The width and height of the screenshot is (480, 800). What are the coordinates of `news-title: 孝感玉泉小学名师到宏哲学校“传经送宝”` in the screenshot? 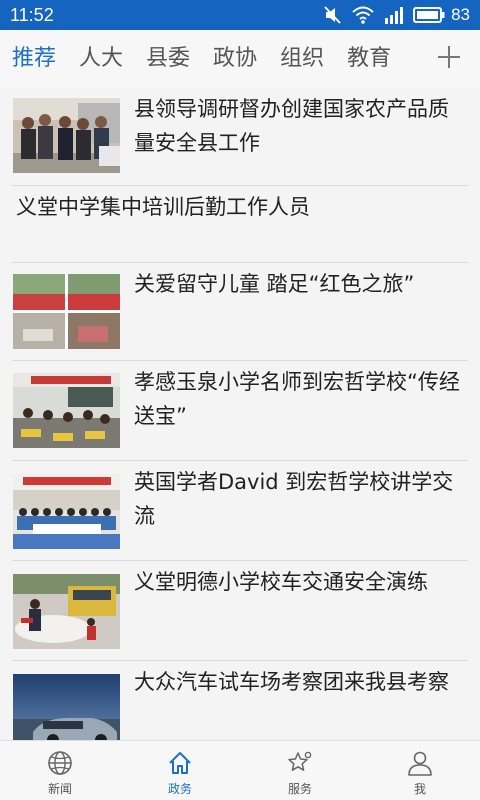 It's located at (297, 399).